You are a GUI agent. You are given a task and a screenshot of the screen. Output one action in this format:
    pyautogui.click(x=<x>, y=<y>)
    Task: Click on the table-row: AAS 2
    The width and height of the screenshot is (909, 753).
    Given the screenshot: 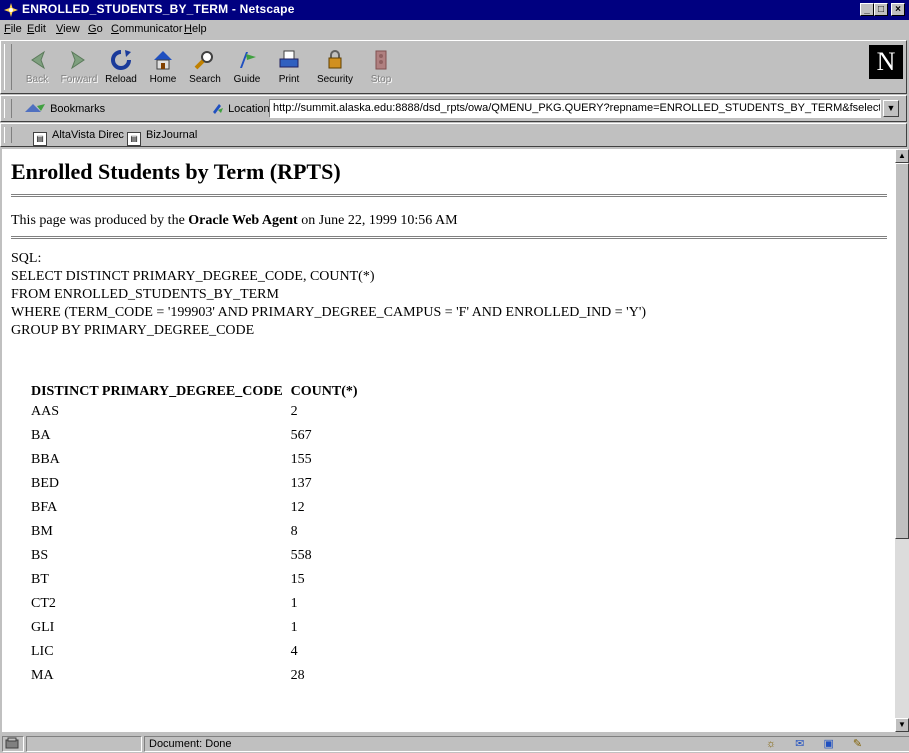 What is the action you would take?
    pyautogui.click(x=188, y=412)
    